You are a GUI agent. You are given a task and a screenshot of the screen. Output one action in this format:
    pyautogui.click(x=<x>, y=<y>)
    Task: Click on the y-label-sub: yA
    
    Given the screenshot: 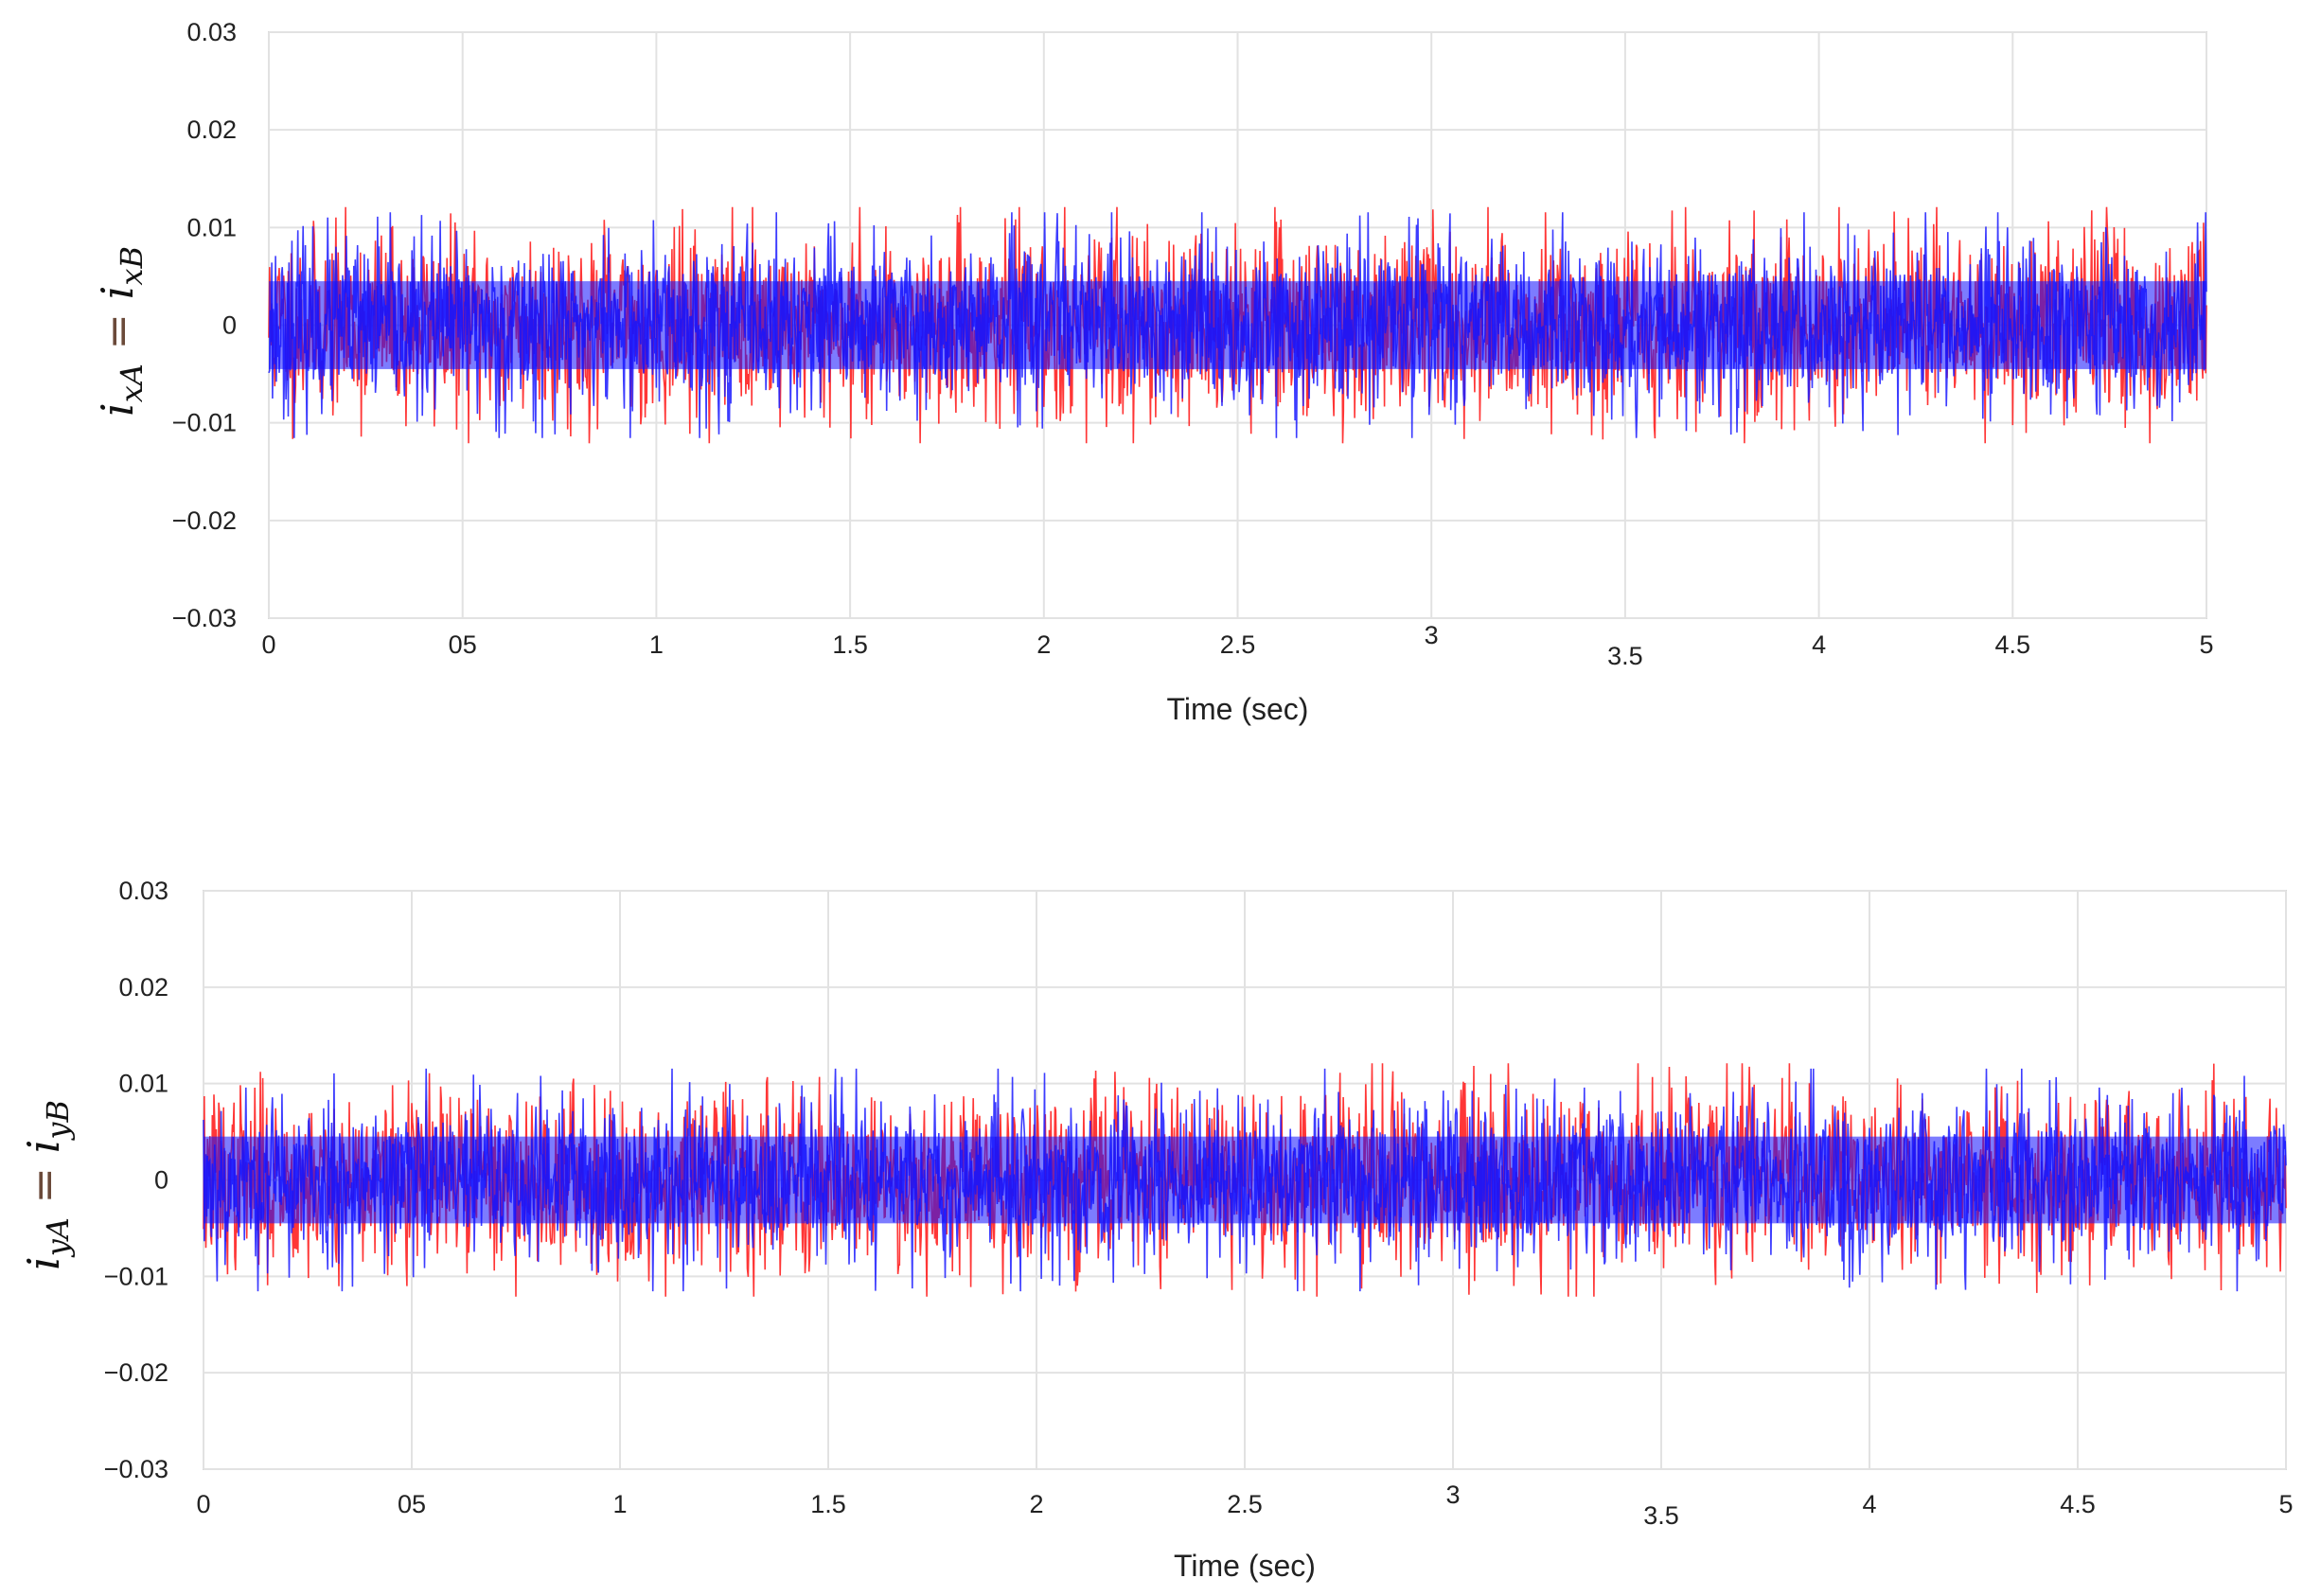 What is the action you would take?
    pyautogui.click(x=58, y=1238)
    